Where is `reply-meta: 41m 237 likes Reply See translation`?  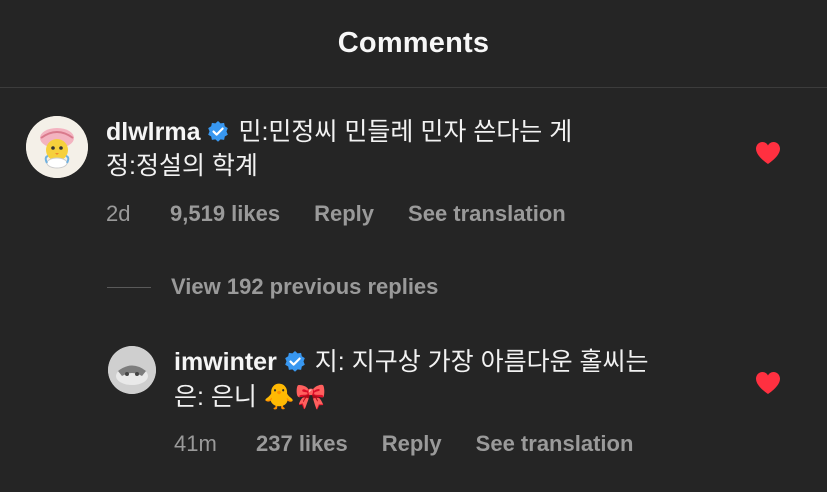
reply-meta: 41m 237 likes Reply See translation is located at coordinates (403, 444).